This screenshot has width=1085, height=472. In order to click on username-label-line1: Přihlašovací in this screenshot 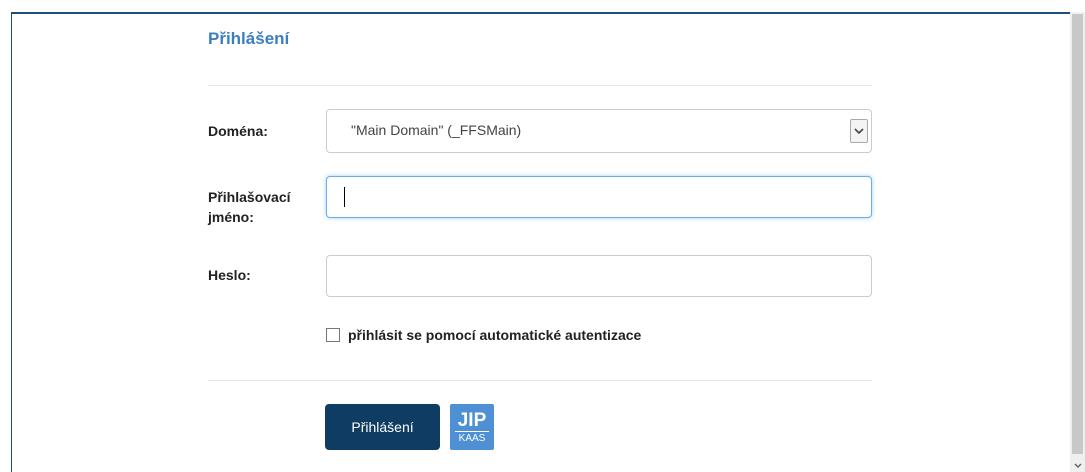, I will do `click(249, 197)`.